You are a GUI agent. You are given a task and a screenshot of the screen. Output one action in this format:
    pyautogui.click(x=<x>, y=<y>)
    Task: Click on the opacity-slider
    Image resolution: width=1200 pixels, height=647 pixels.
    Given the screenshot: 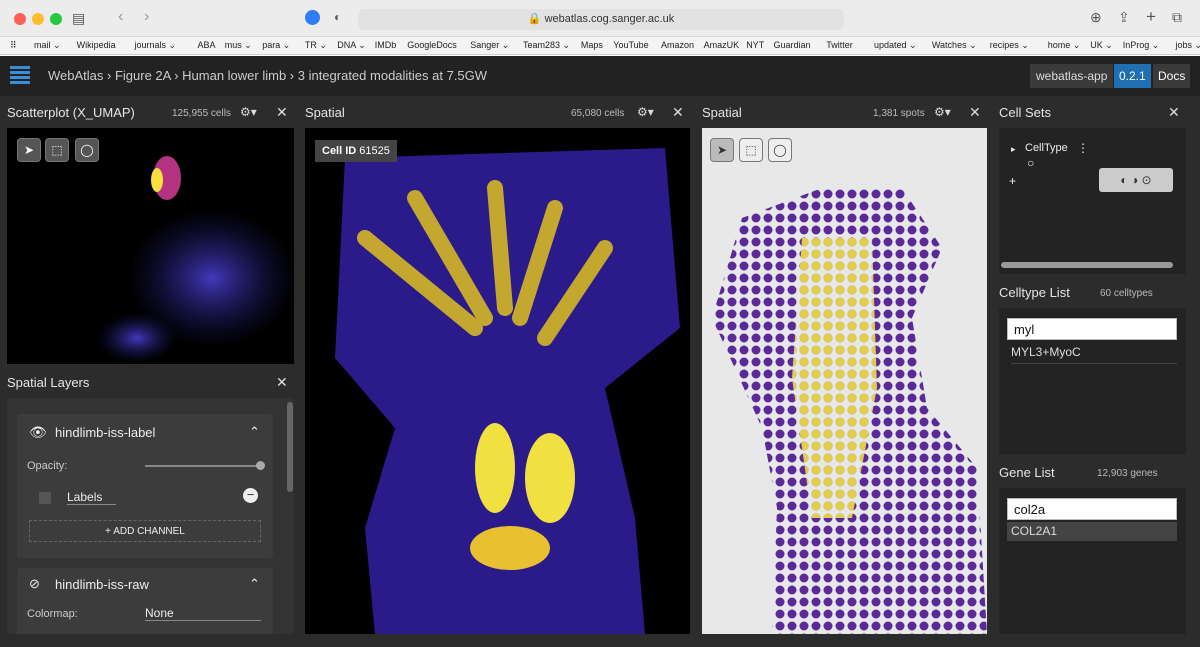 What is the action you would take?
    pyautogui.click(x=205, y=465)
    